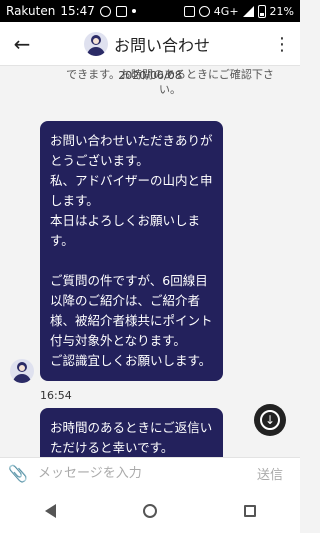  I want to click on advisor-avatar, so click(96, 44).